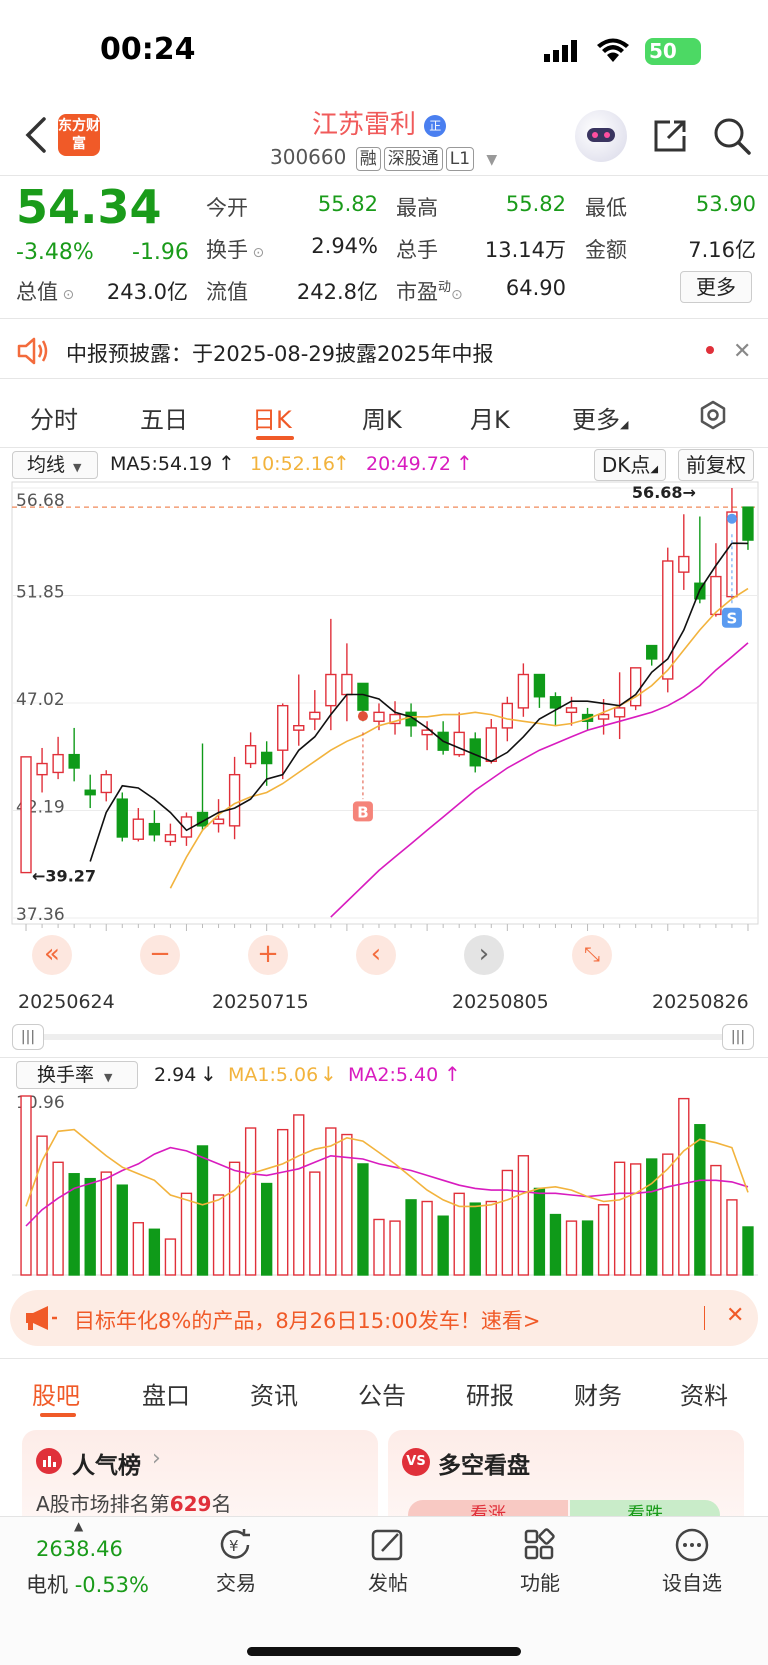  Describe the element at coordinates (387, 1545) in the screenshot. I see `edit-icon` at that location.